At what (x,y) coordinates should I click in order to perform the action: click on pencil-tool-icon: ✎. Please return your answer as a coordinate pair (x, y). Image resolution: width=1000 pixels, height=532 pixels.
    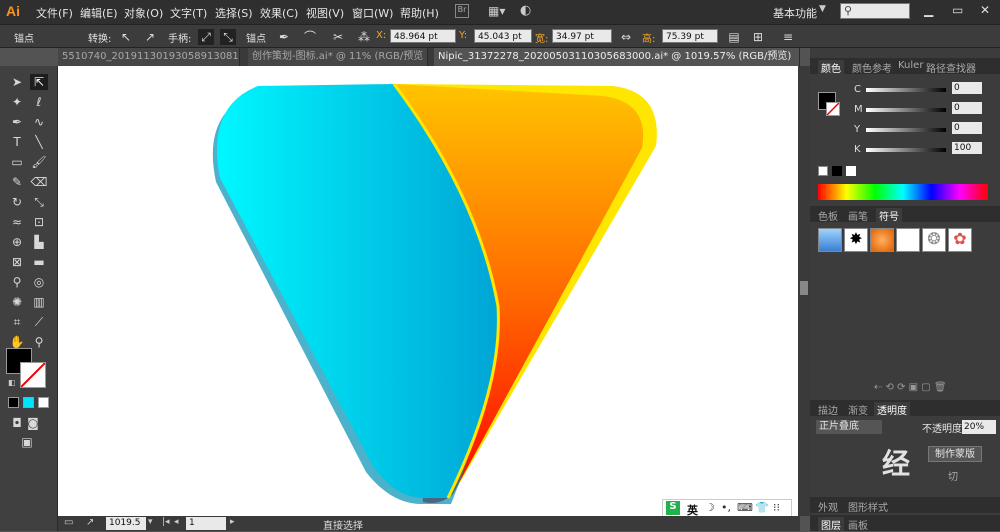
    Looking at the image, I should click on (17, 182).